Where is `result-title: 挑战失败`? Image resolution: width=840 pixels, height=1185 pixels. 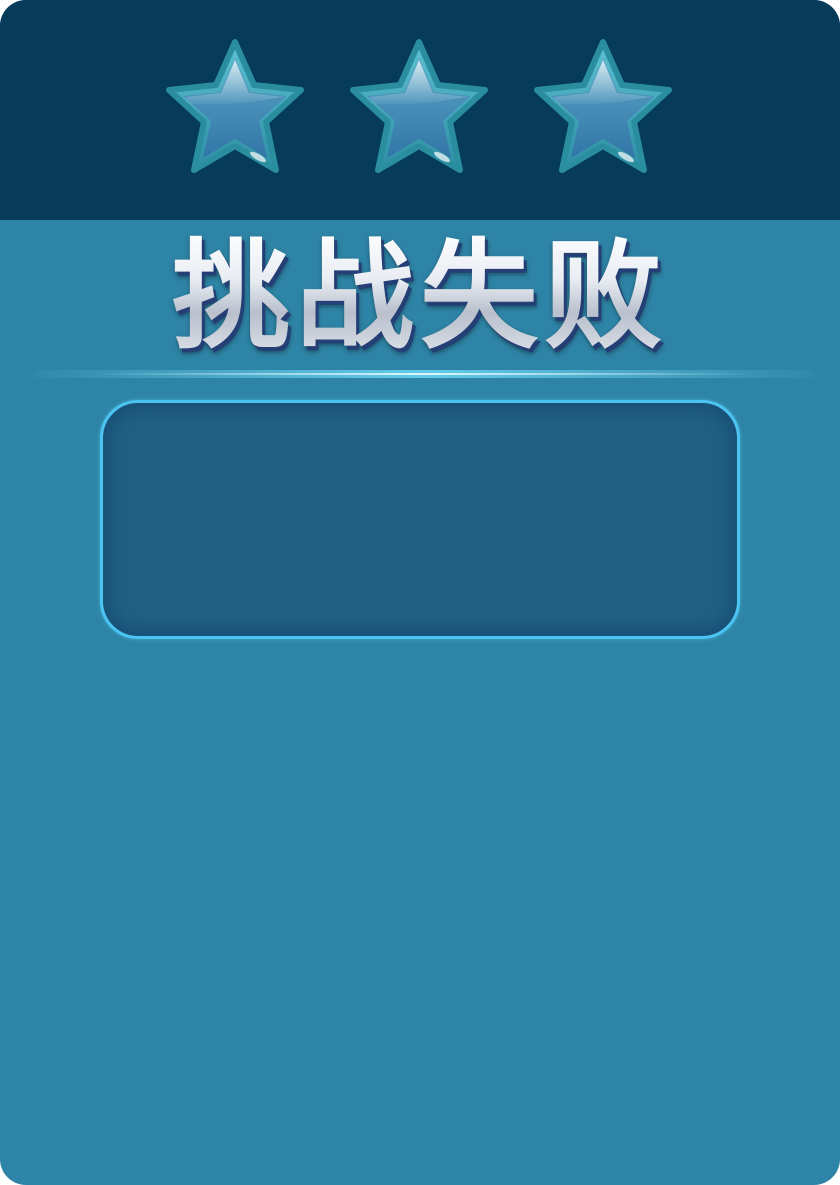 result-title: 挑战失败 is located at coordinates (419, 296).